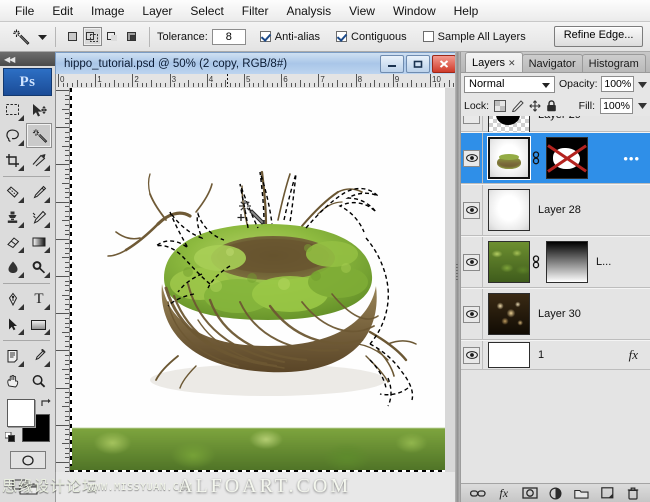  I want to click on brush-tool, so click(39, 192).